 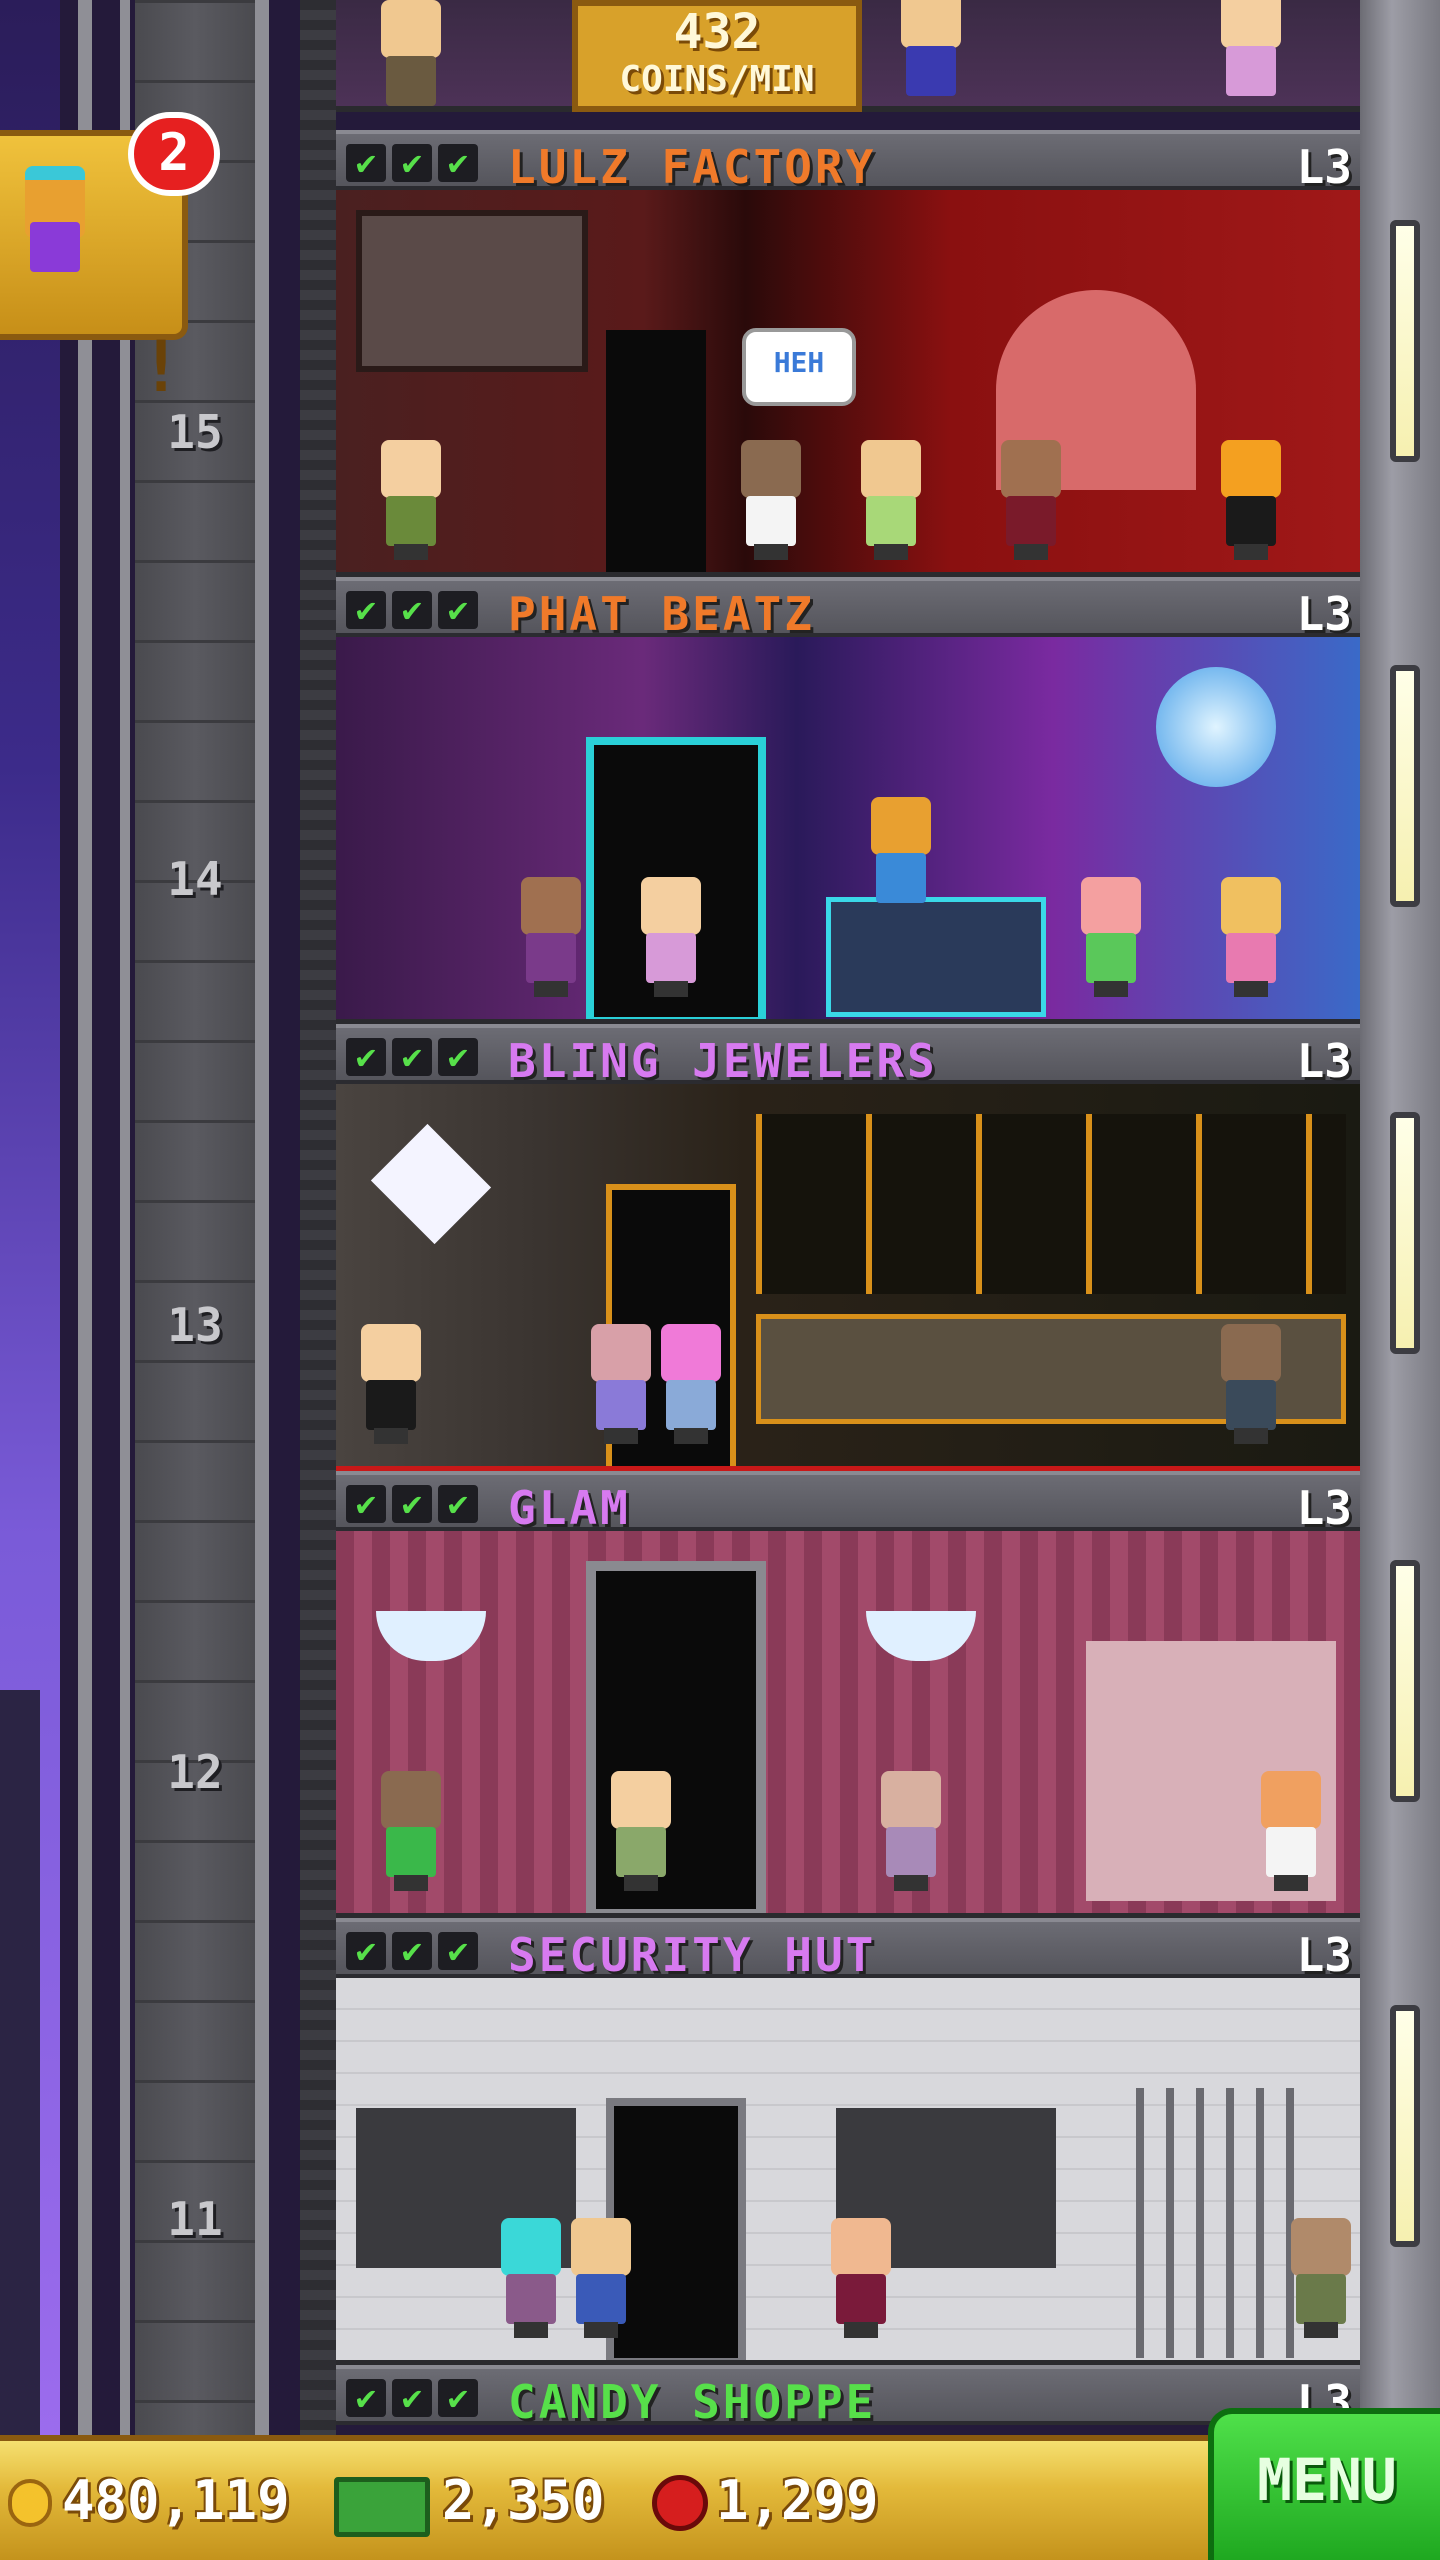 What do you see at coordinates (1221, 2223) in the screenshot?
I see `jail-cell` at bounding box center [1221, 2223].